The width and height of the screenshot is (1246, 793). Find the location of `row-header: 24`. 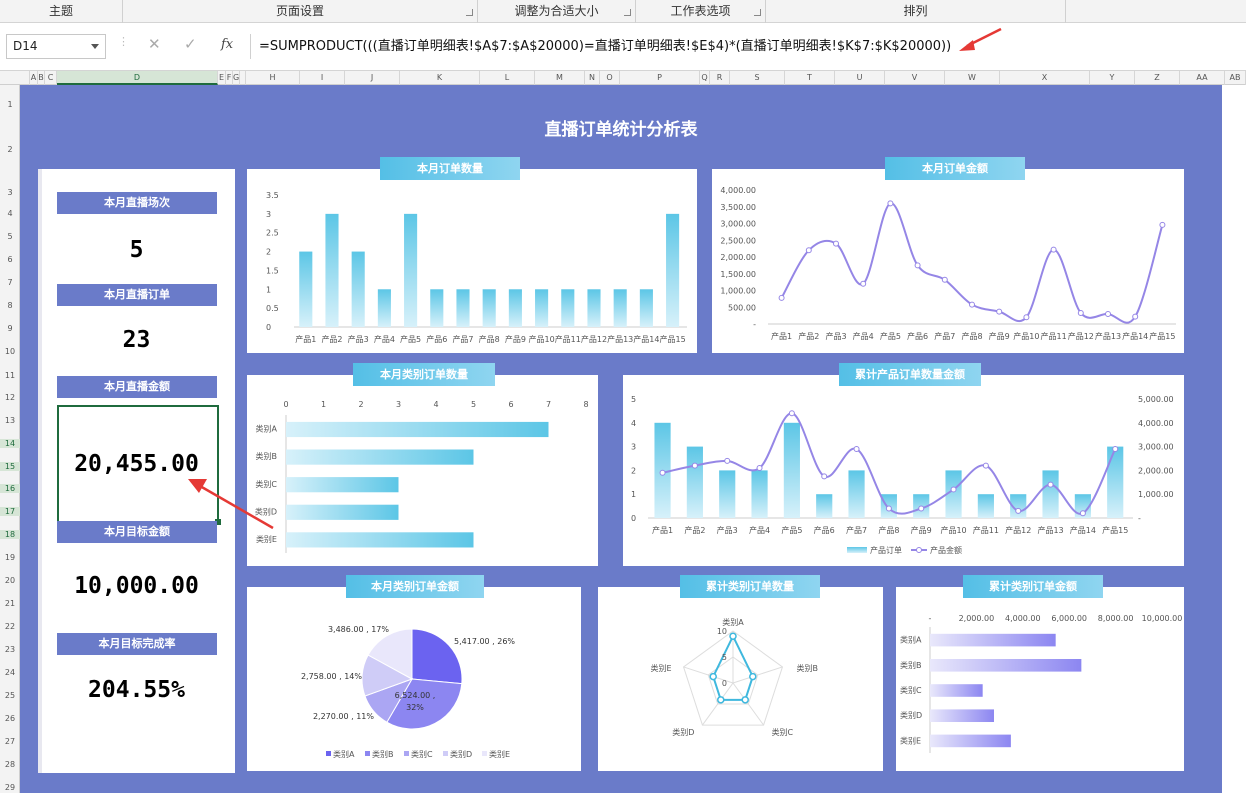

row-header: 24 is located at coordinates (10, 672).